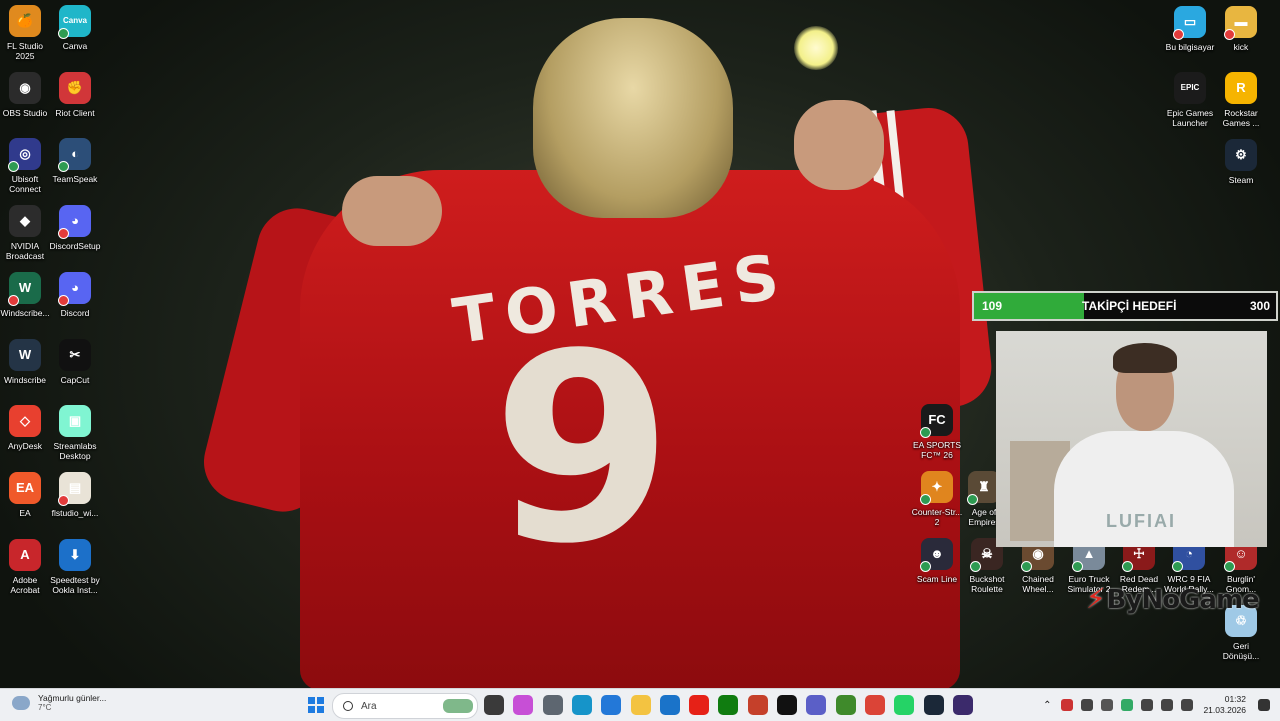 The height and width of the screenshot is (721, 1280). I want to click on file-explorer-icon, so click(640, 705).